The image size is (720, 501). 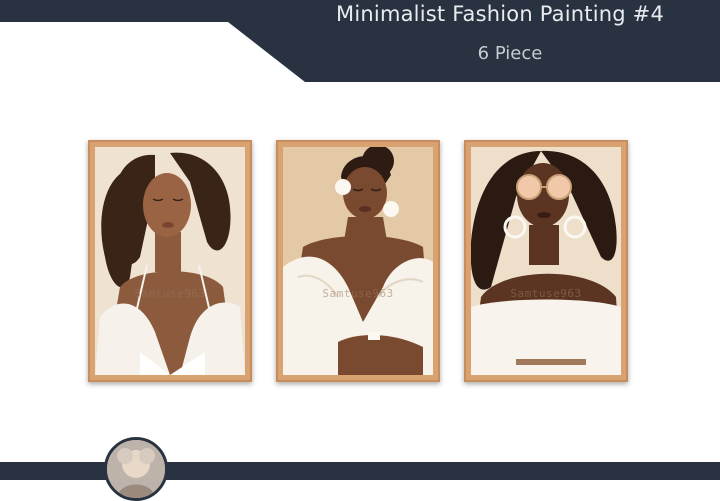 I want to click on painting-frame-2: Samtuse963, so click(x=358, y=261).